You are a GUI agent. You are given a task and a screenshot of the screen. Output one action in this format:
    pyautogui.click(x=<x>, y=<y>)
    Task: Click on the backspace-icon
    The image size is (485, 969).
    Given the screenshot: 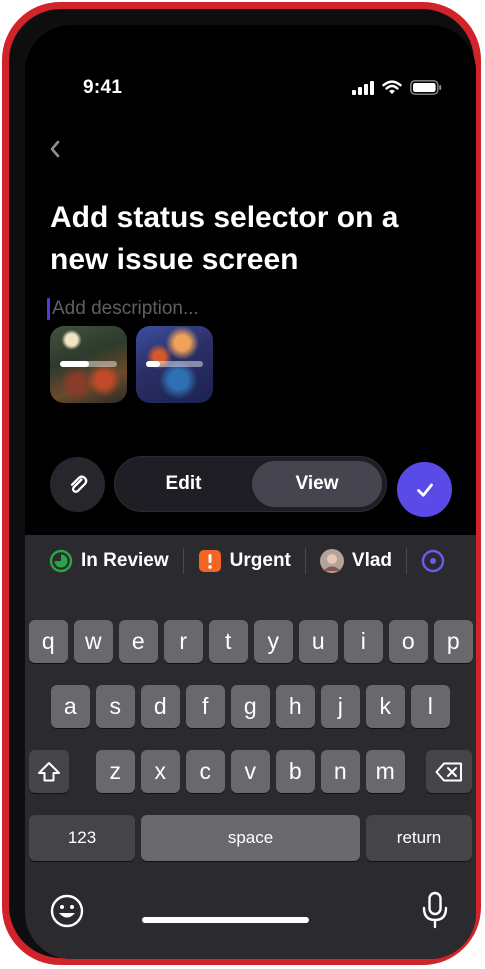 What is the action you would take?
    pyautogui.click(x=448, y=771)
    